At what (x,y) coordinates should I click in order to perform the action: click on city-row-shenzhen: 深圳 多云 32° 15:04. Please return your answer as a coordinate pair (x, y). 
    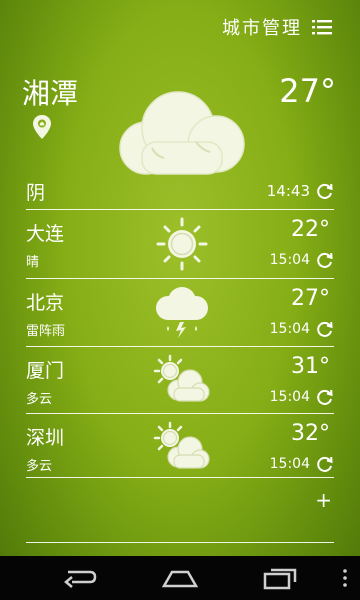
    Looking at the image, I should click on (180, 448).